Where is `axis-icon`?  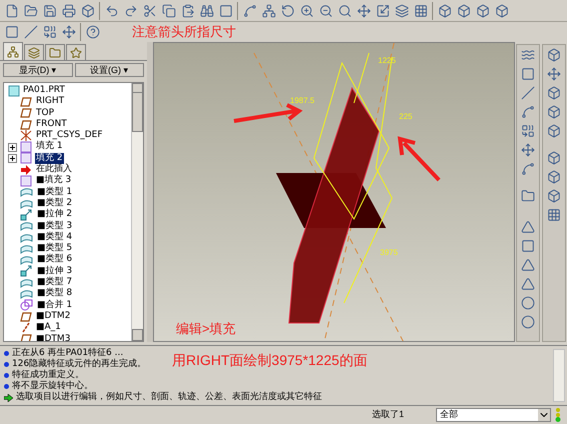
axis-icon is located at coordinates (26, 328).